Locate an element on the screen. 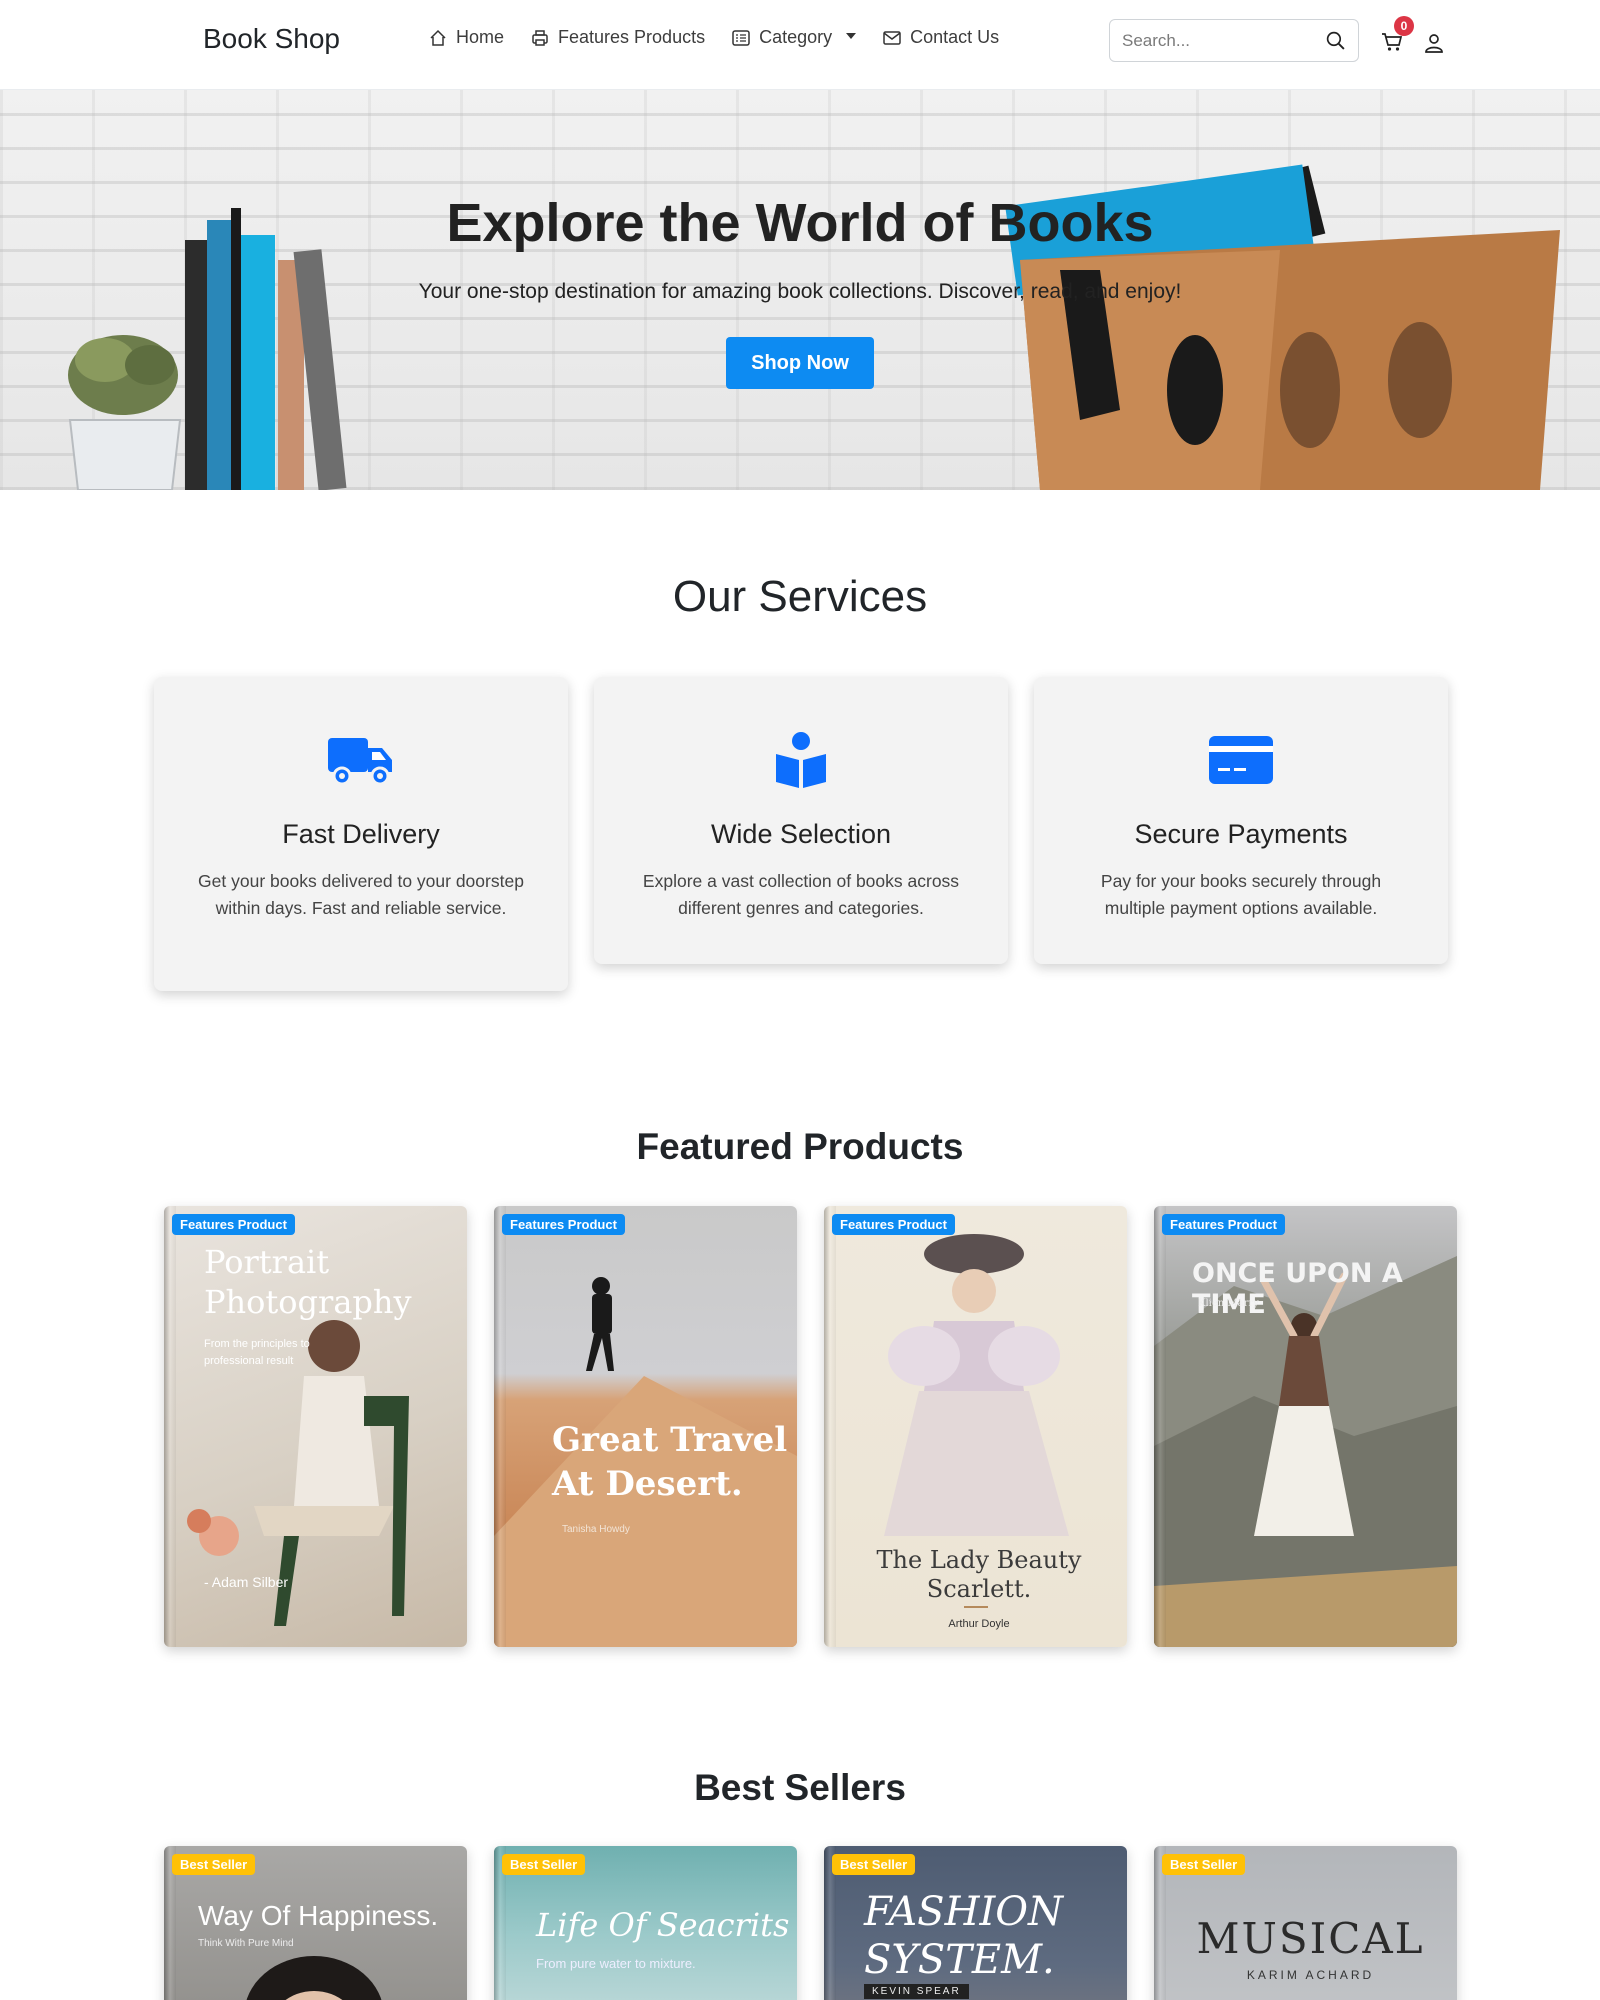 This screenshot has width=1600, height=2000. envelope-icon is located at coordinates (892, 37).